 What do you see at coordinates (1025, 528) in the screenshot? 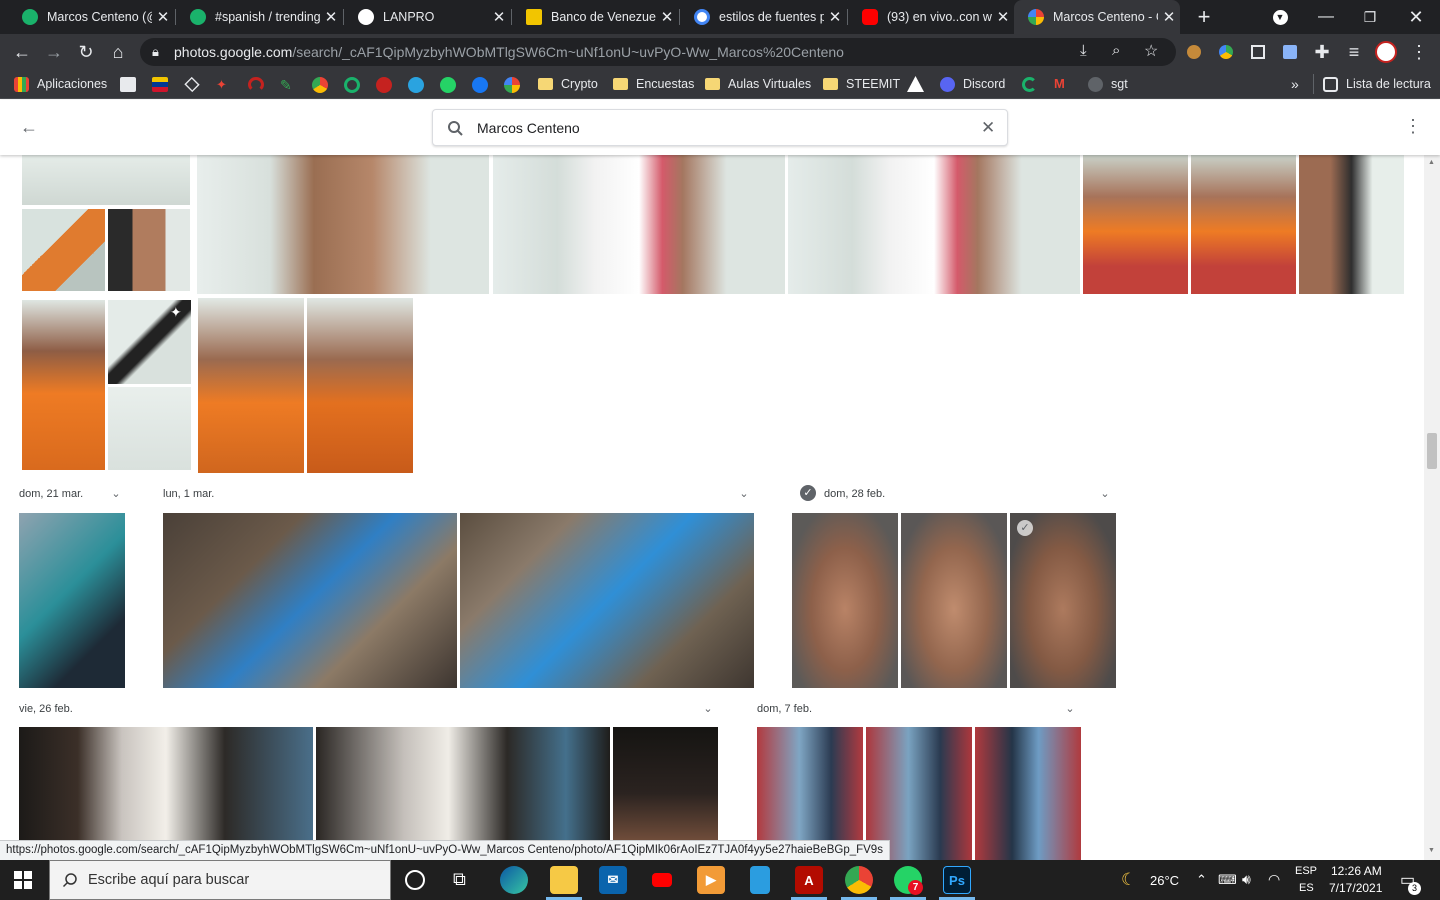
I see `select-check-icon: ✓` at bounding box center [1025, 528].